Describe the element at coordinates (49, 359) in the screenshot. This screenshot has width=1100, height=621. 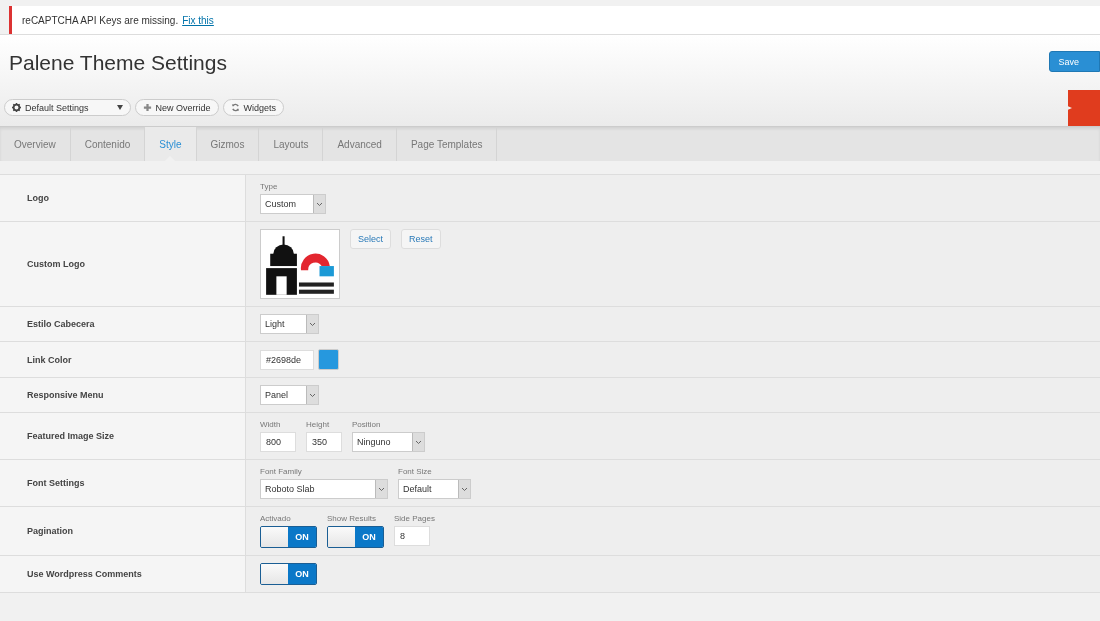
I see `setting-label: Link Color` at that location.